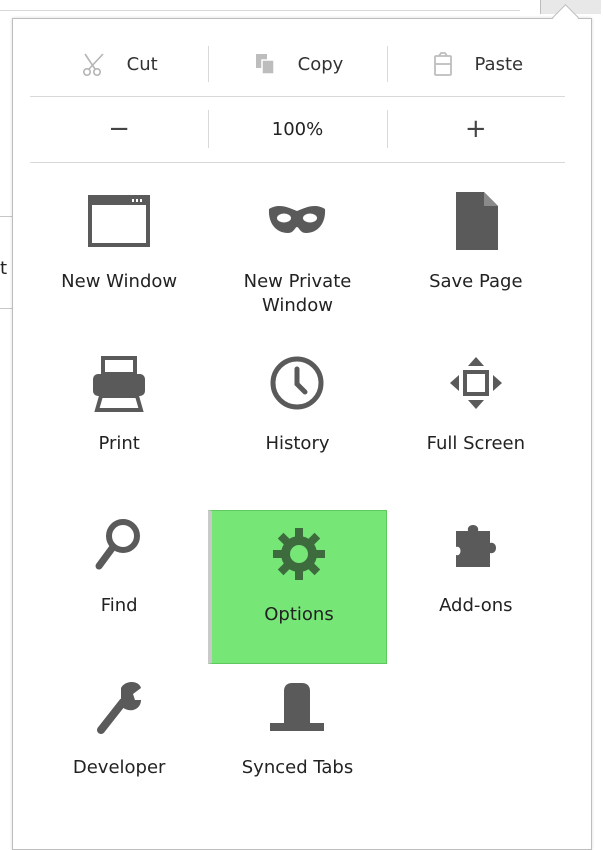 The image size is (603, 850). I want to click on background-text-fragment: t, so click(4, 268).